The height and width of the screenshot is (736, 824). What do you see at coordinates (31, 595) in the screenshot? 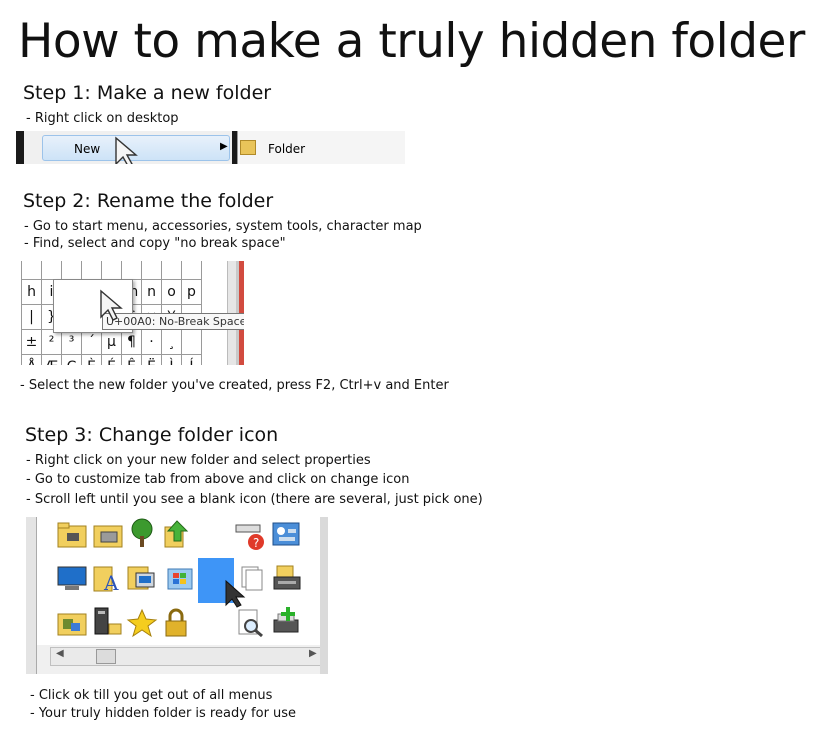
I see `dialog-left-edge` at bounding box center [31, 595].